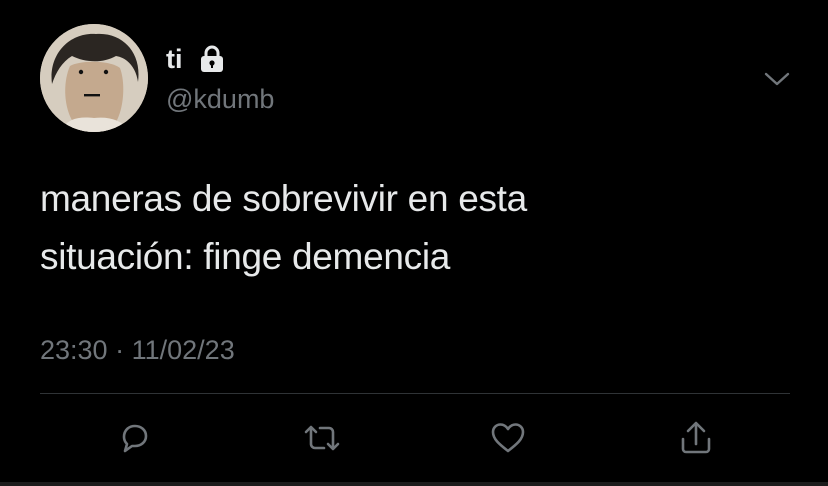 The image size is (828, 486). I want to click on name-row: ti, so click(196, 59).